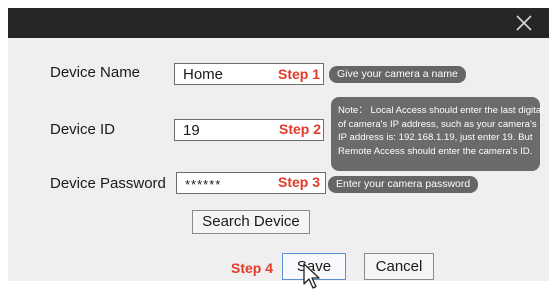 This screenshot has width=556, height=294. I want to click on cancel-button: Cancel, so click(399, 266).